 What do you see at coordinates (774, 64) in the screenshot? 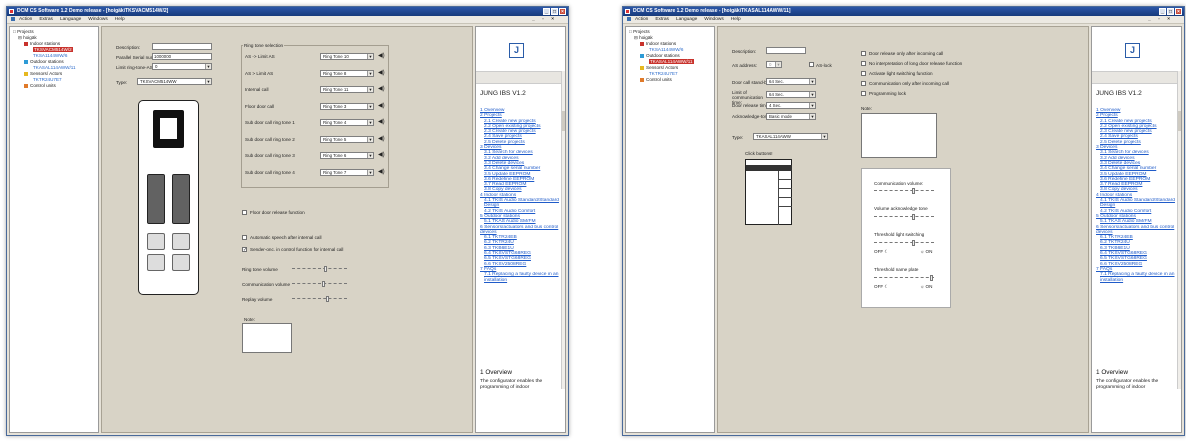
I see `as-address-select: 0 ▼` at bounding box center [774, 64].